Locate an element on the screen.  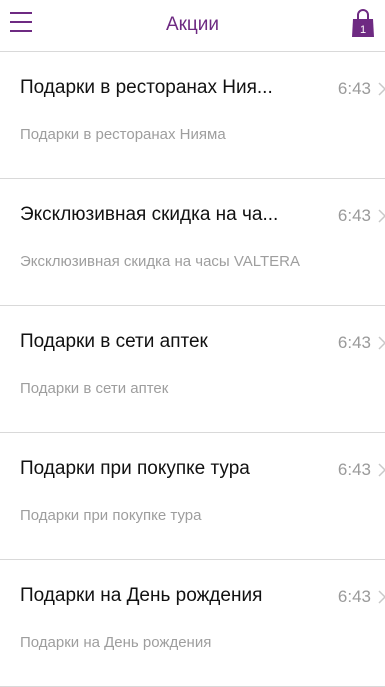
item-subtitle: Подарки на День рождения is located at coordinates (116, 642).